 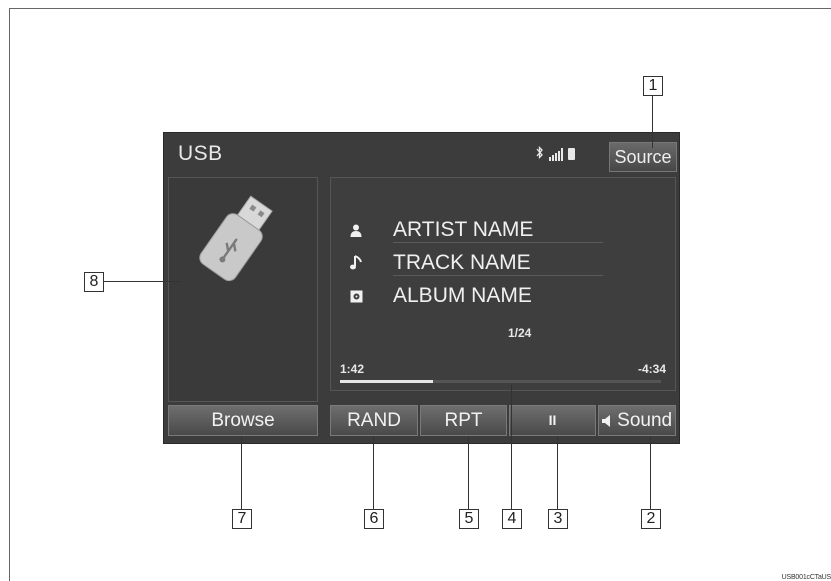 I want to click on speaker-icon, so click(x=609, y=420).